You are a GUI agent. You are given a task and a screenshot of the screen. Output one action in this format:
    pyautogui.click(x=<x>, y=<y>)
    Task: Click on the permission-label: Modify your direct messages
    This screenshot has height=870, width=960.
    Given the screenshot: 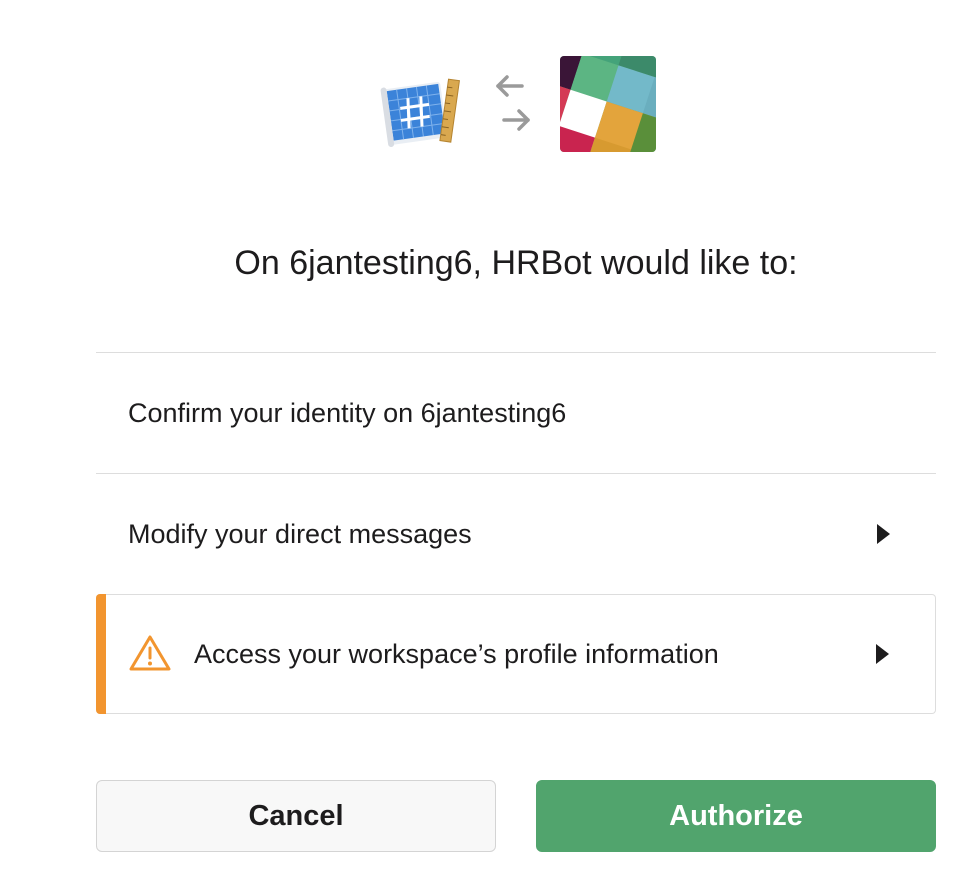 What is the action you would take?
    pyautogui.click(x=300, y=534)
    